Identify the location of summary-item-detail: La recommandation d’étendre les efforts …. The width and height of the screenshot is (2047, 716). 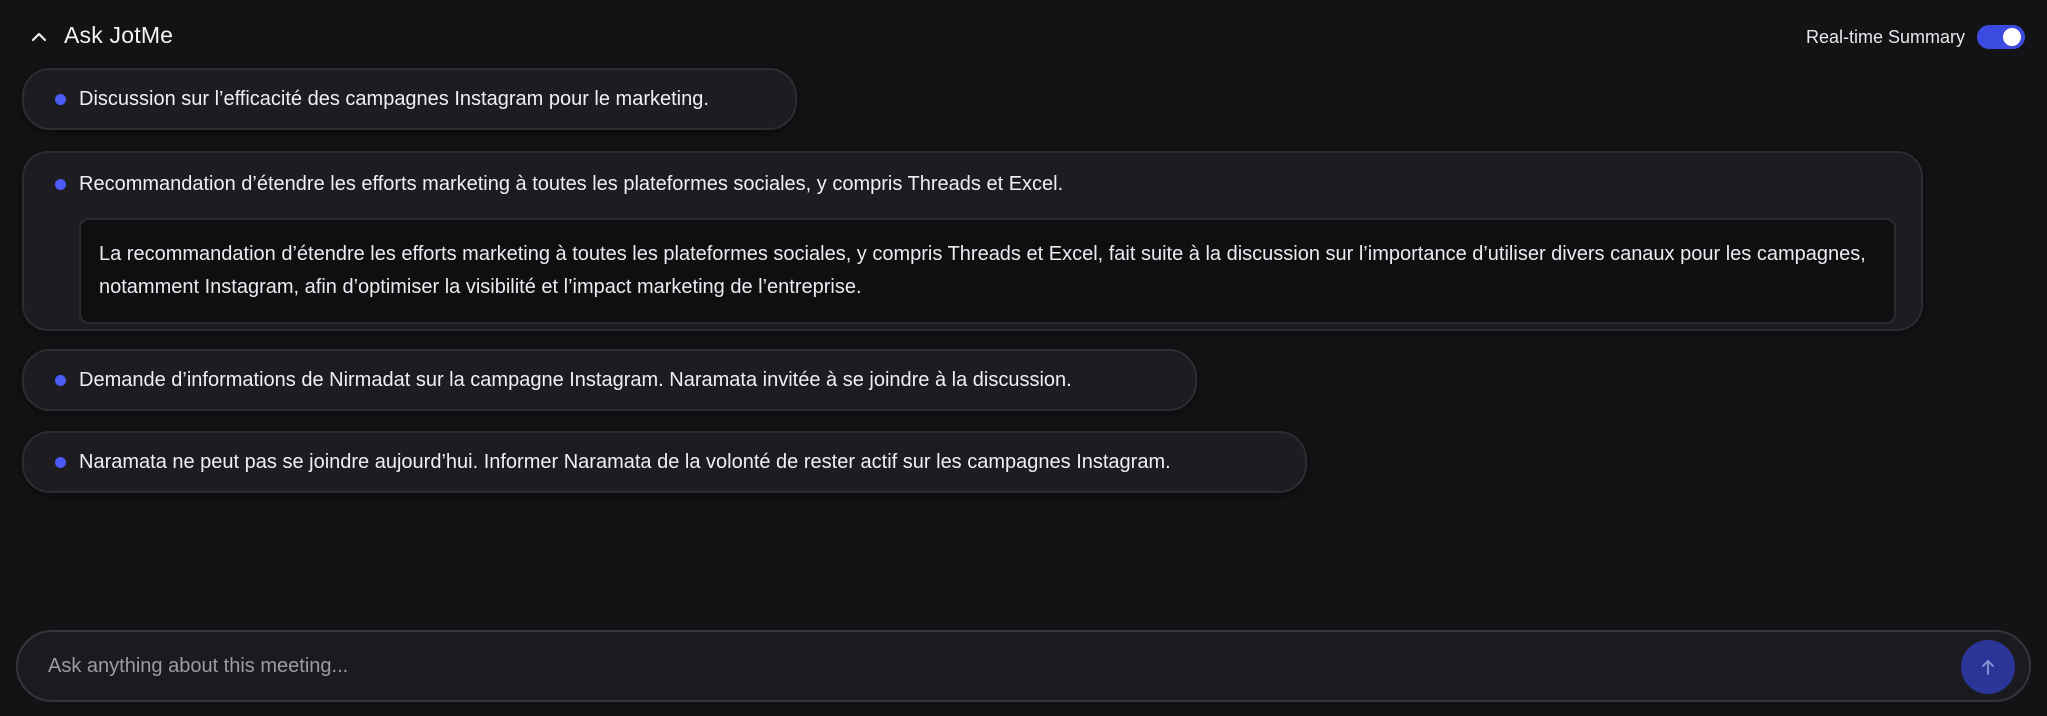
(987, 271).